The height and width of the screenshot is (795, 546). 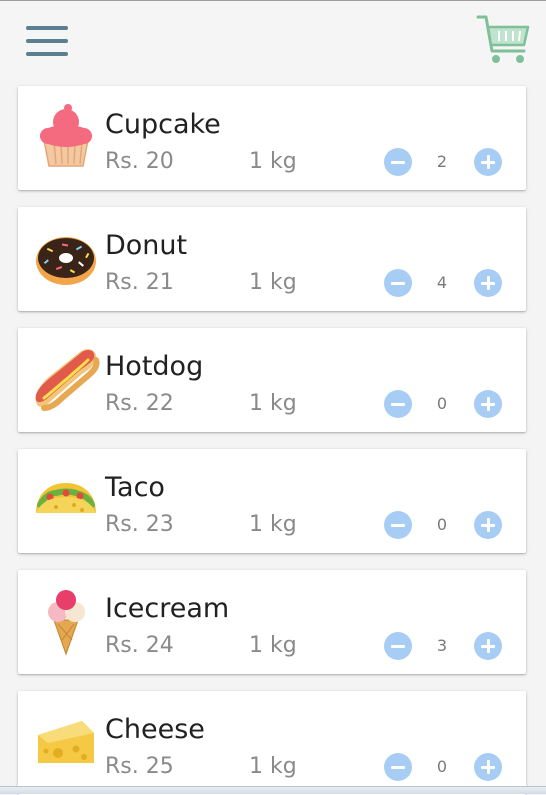 I want to click on app-bar, so click(x=273, y=39).